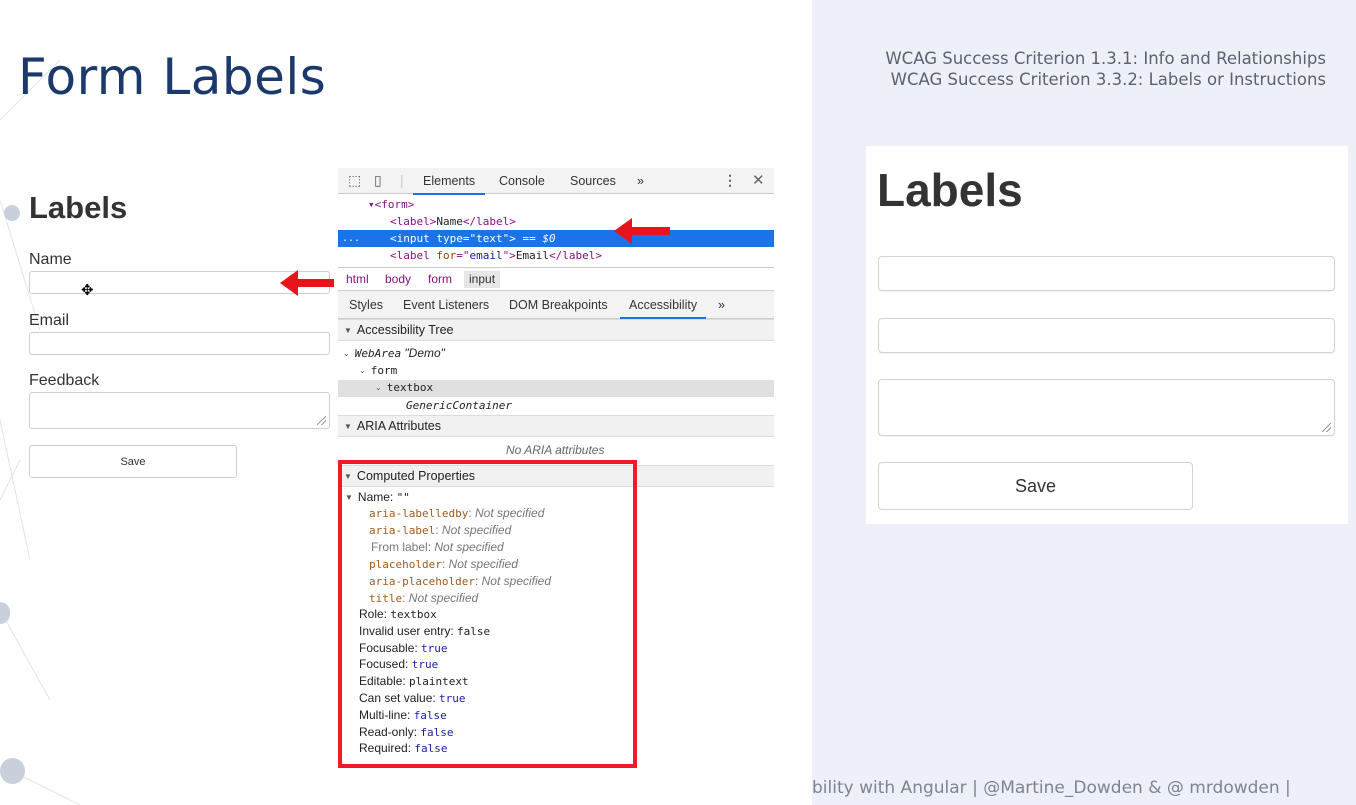 This screenshot has width=1356, height=805. I want to click on more-subtabs-button: », so click(721, 305).